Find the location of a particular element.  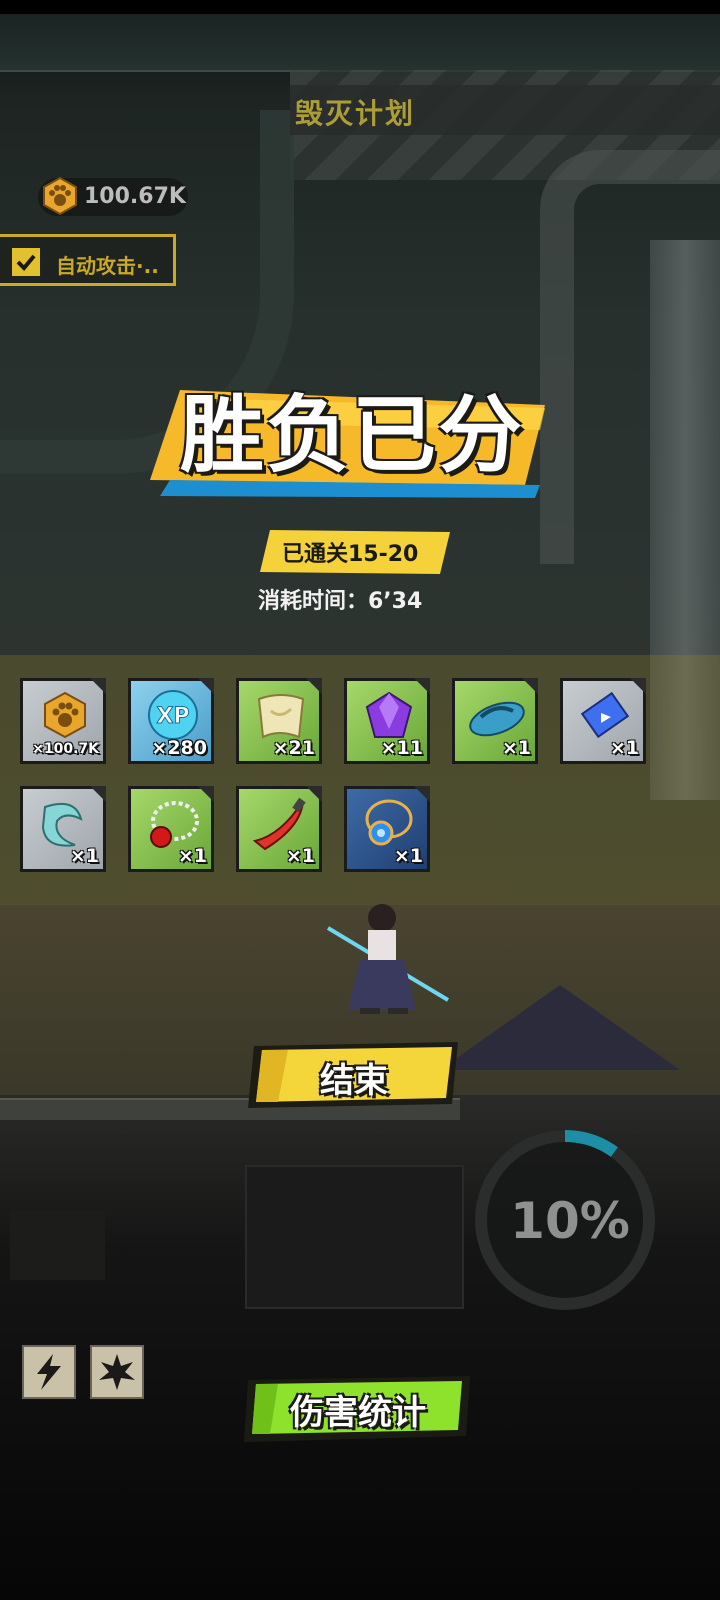

reward-slot: XP ×280 is located at coordinates (171, 721).